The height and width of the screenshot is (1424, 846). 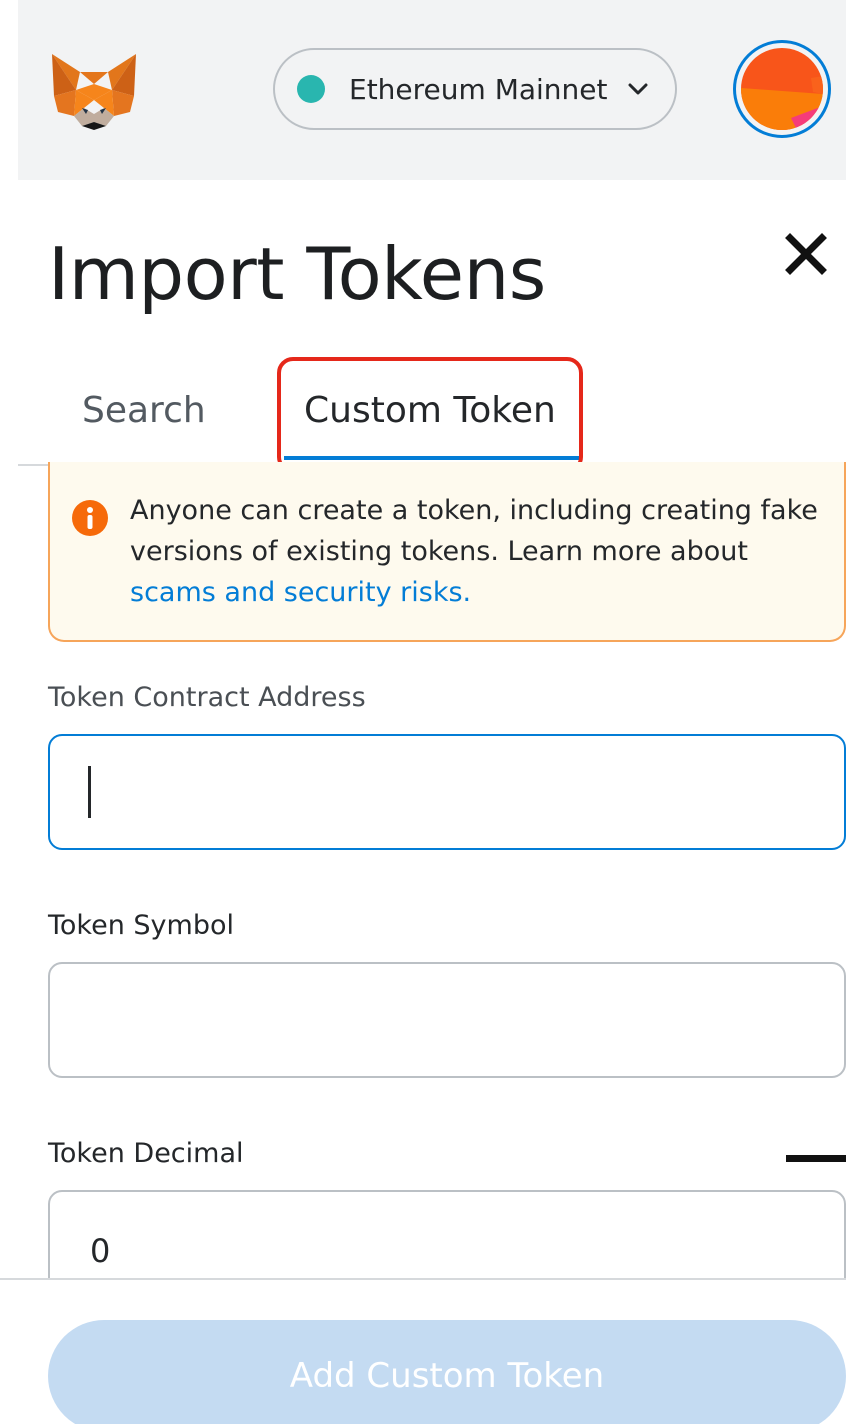 I want to click on network-selector: Ethereum Mainnet, so click(x=475, y=89).